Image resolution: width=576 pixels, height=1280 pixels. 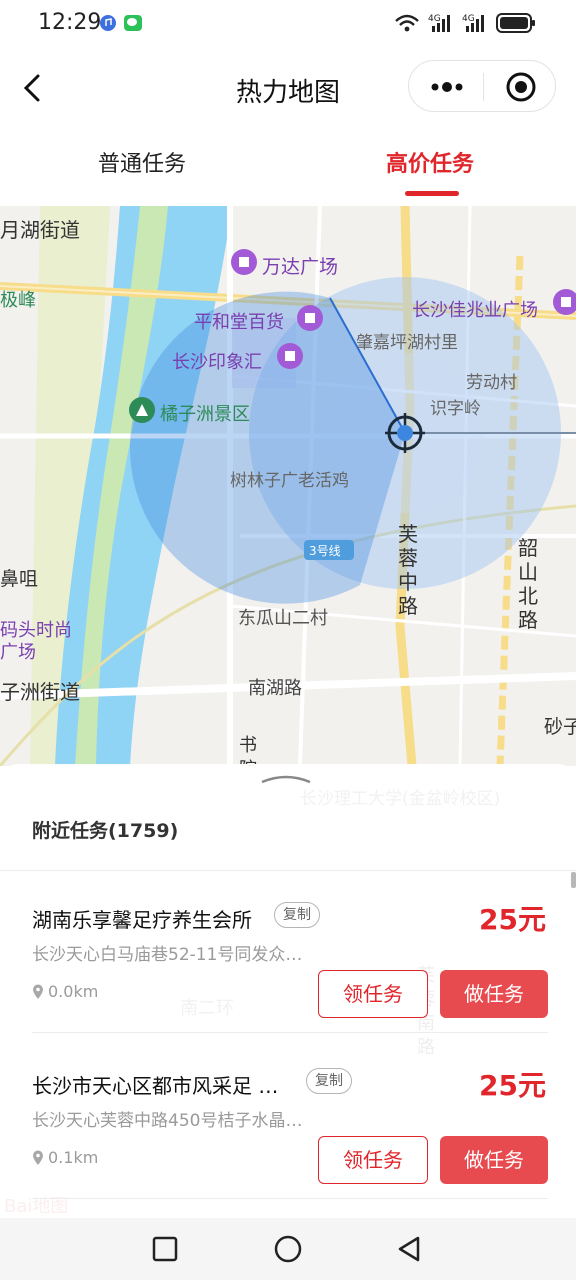 What do you see at coordinates (142, 410) in the screenshot?
I see `juzizhou-poi-icon` at bounding box center [142, 410].